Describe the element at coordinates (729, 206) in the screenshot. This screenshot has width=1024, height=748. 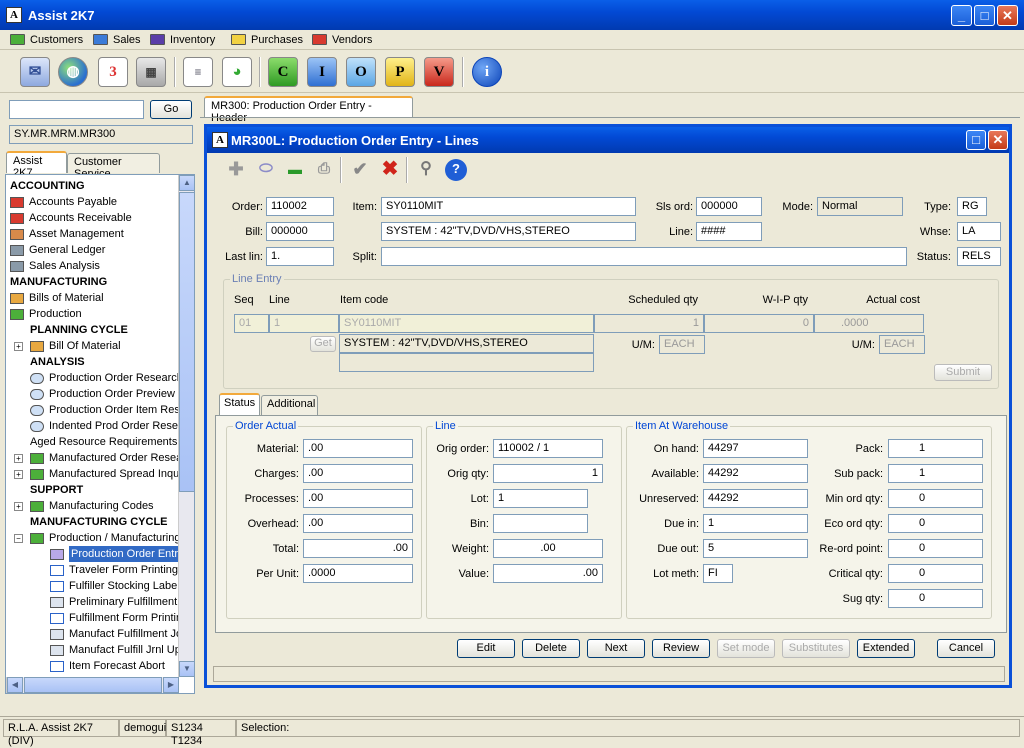
I see `sales-order-field: 000000` at that location.